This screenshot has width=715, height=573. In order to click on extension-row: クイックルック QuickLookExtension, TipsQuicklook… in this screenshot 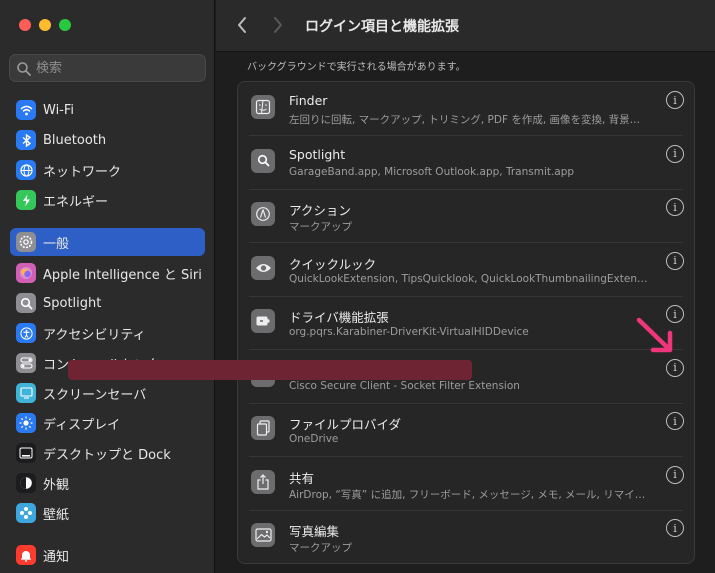, I will do `click(466, 270)`.